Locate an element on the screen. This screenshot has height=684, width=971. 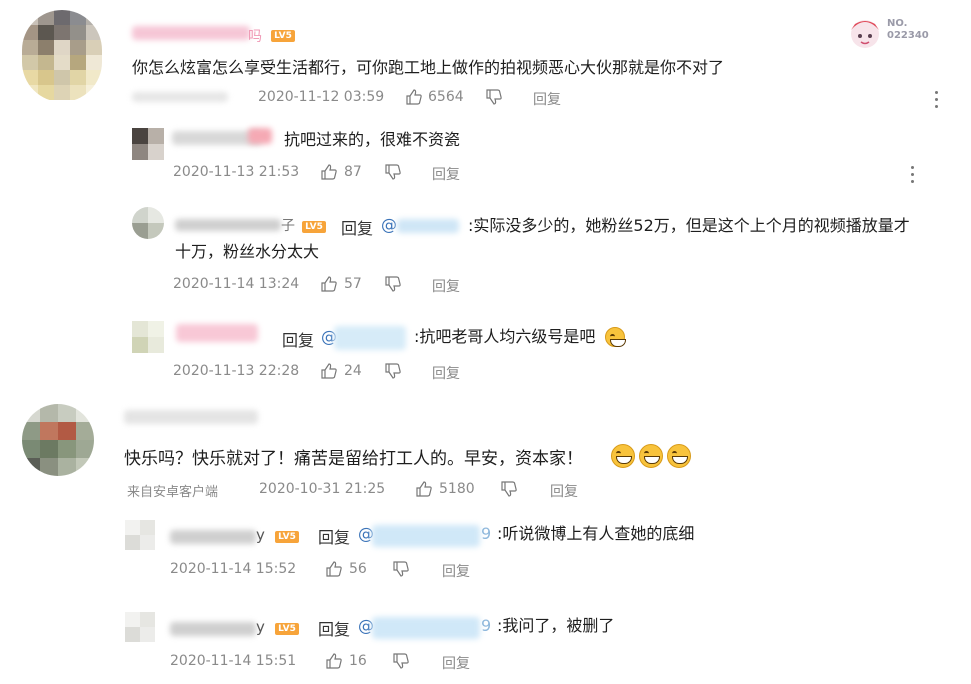
reply-text: :实际没多少的，她粉丝52万，但是这个上个月的视频播放量才 is located at coordinates (689, 225).